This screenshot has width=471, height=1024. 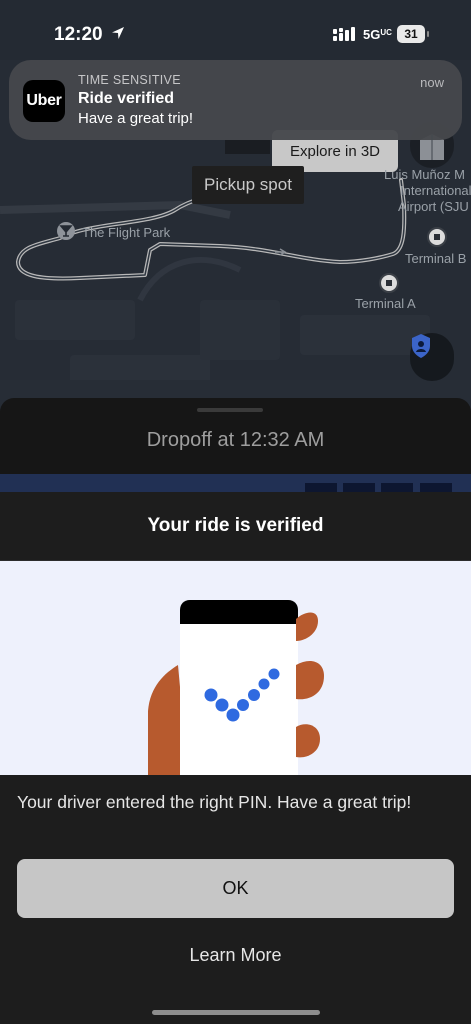 I want to click on airport-label-line2: International, so click(x=435, y=190).